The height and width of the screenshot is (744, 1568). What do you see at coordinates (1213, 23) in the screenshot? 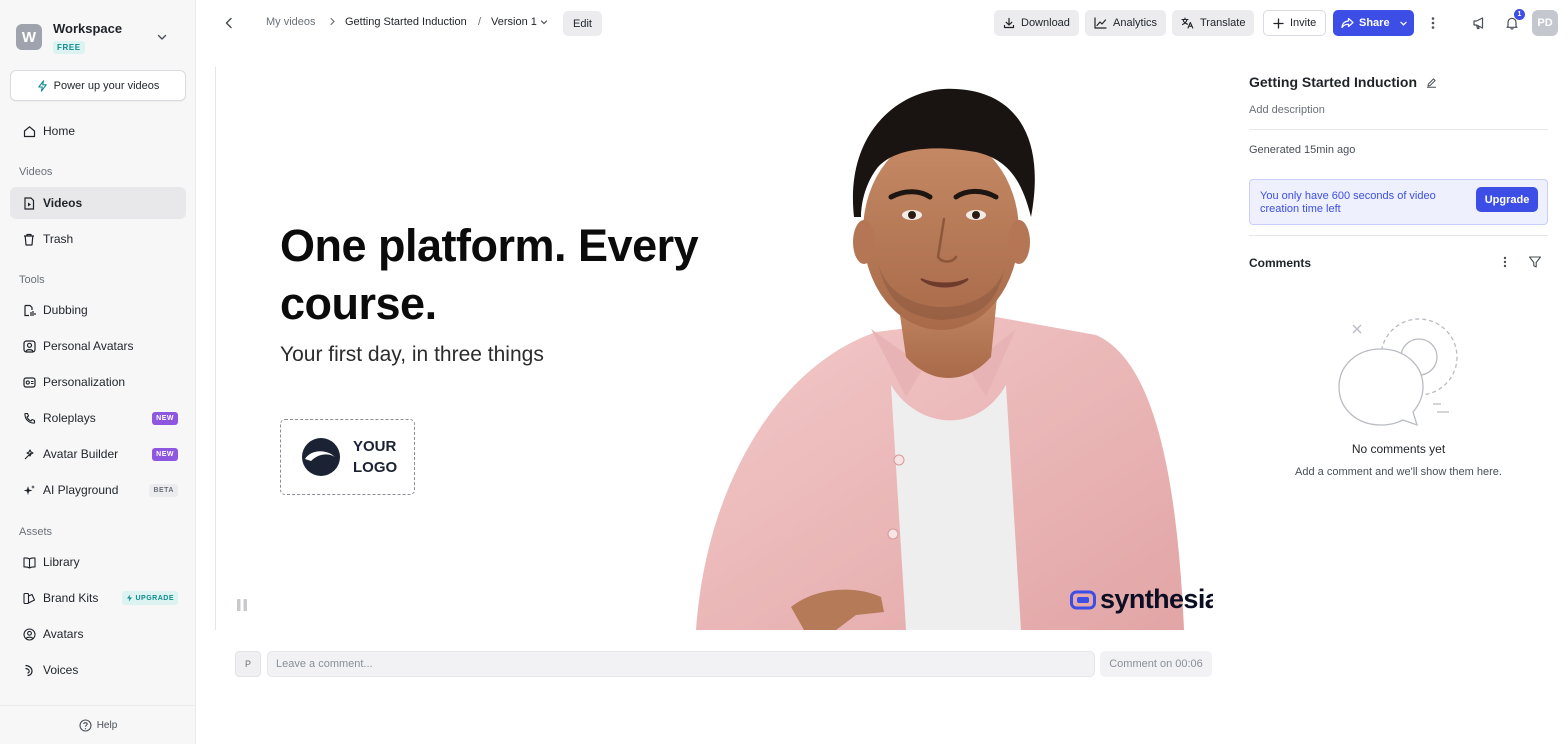
I see `translate-button: Translate` at bounding box center [1213, 23].